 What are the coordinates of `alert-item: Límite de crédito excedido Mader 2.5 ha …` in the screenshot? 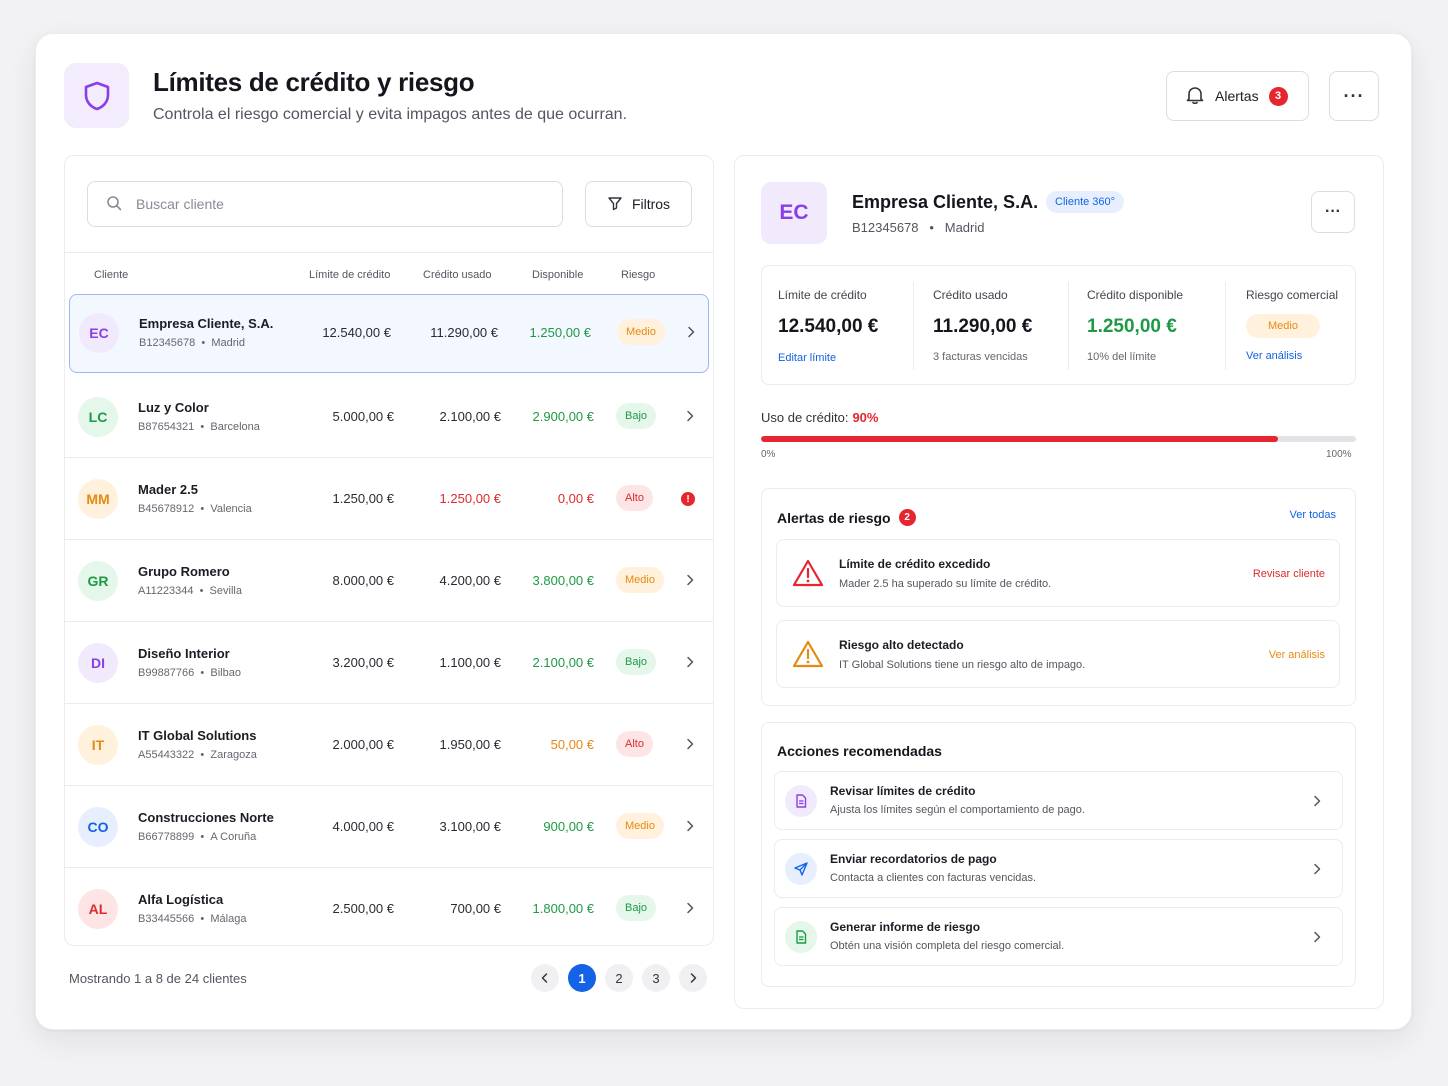 It's located at (1058, 573).